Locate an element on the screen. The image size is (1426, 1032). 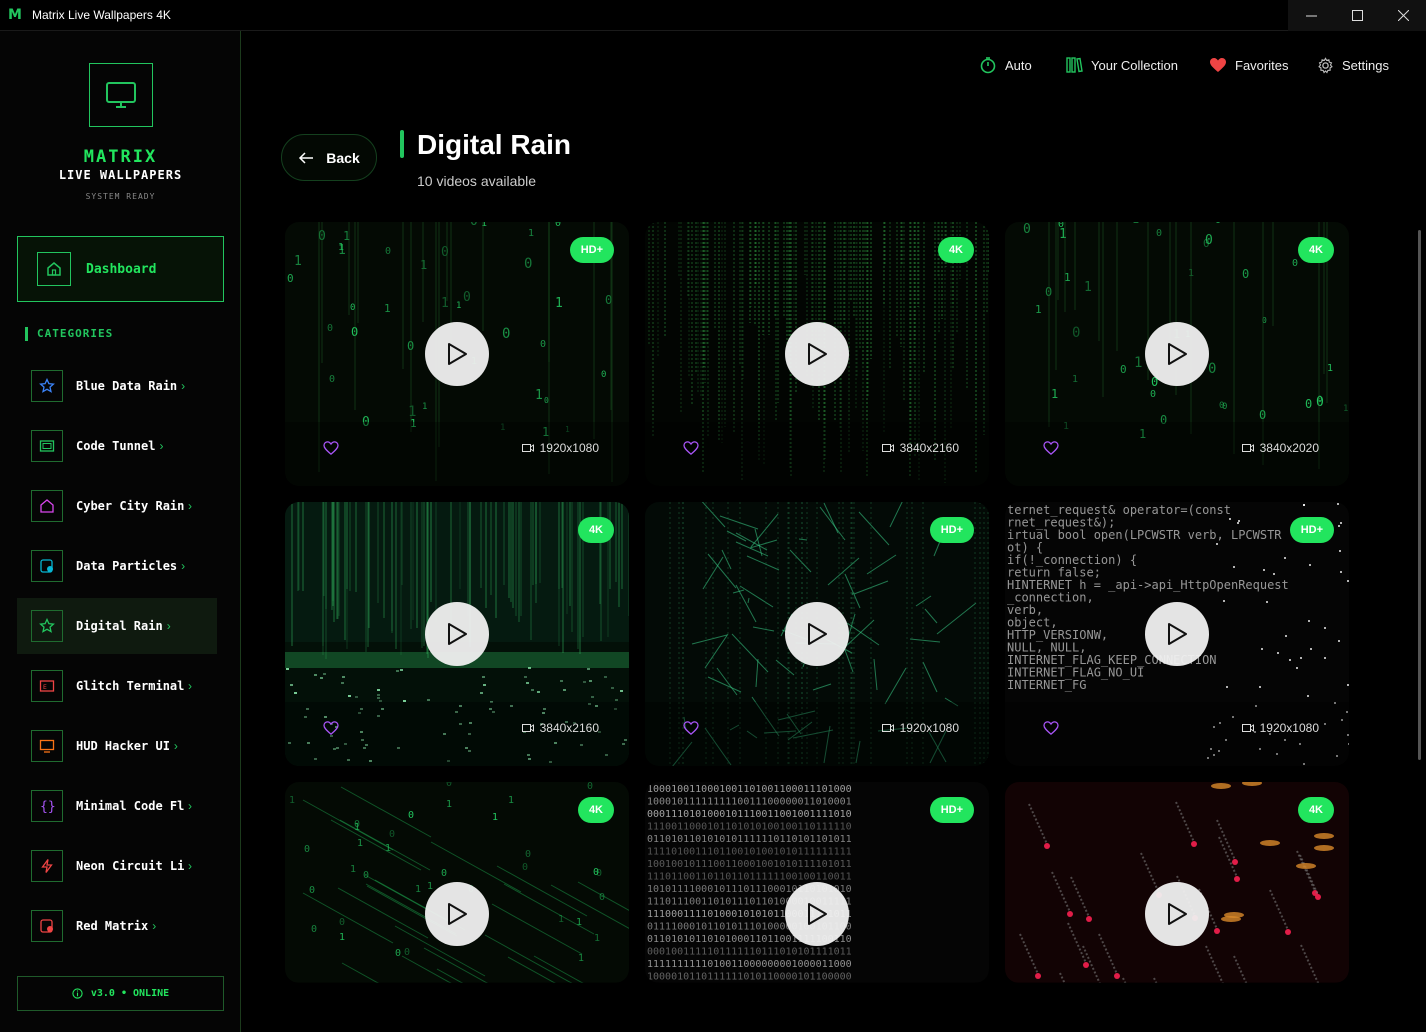
sidebar-item-minimal-code-flow: {} Minimal Code Flow › is located at coordinates (117, 806).